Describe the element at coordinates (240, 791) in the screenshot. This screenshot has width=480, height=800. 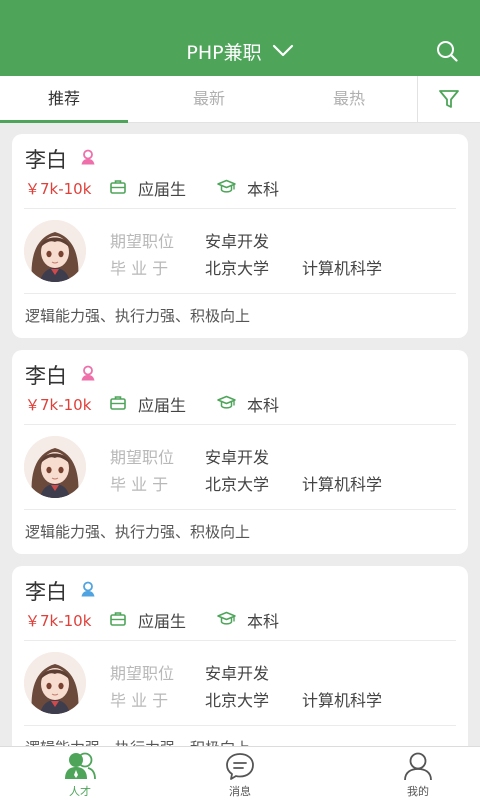
I see `nav-messages-label: 消息` at that location.